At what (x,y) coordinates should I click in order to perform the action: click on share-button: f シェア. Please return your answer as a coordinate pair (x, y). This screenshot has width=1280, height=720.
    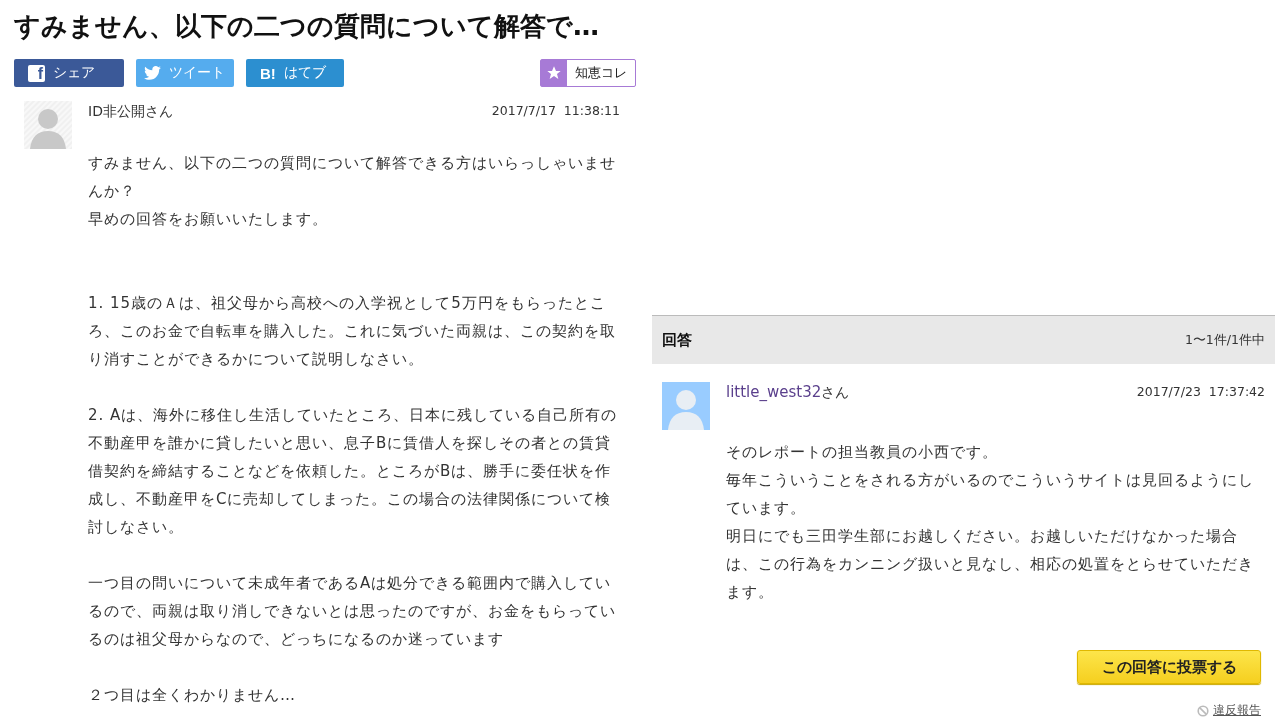
    Looking at the image, I should click on (69, 73).